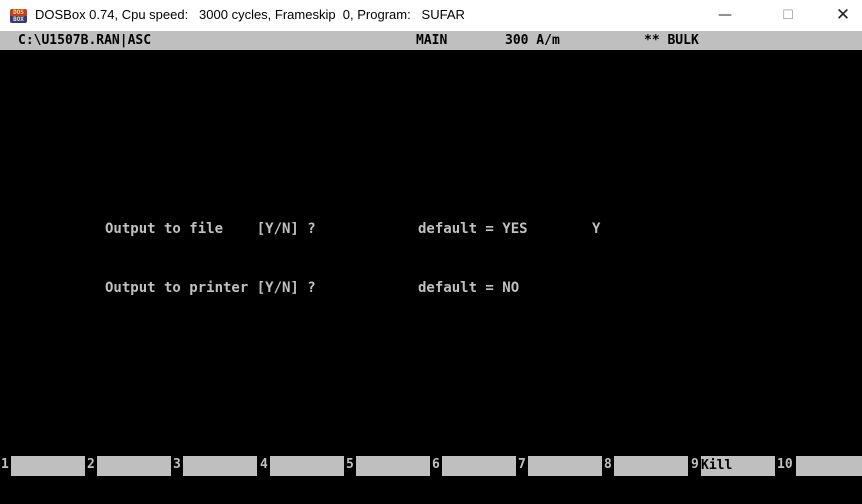  Describe the element at coordinates (473, 229) in the screenshot. I see `prompt-file-default: default = YES` at that location.